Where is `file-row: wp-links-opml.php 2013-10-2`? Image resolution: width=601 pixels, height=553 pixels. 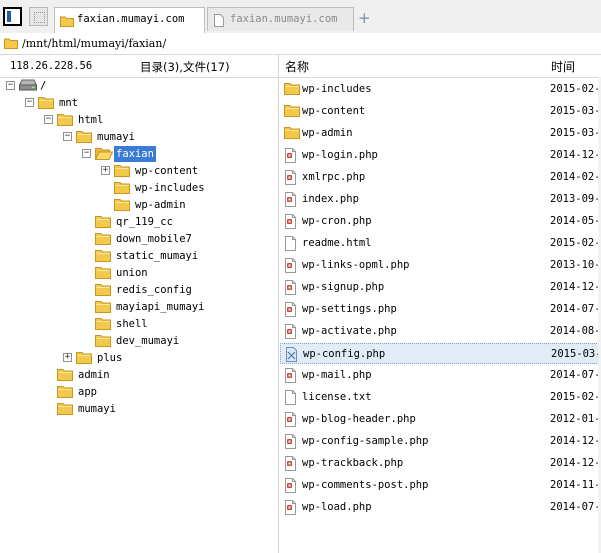 file-row: wp-links-opml.php 2013-10-2 is located at coordinates (440, 265).